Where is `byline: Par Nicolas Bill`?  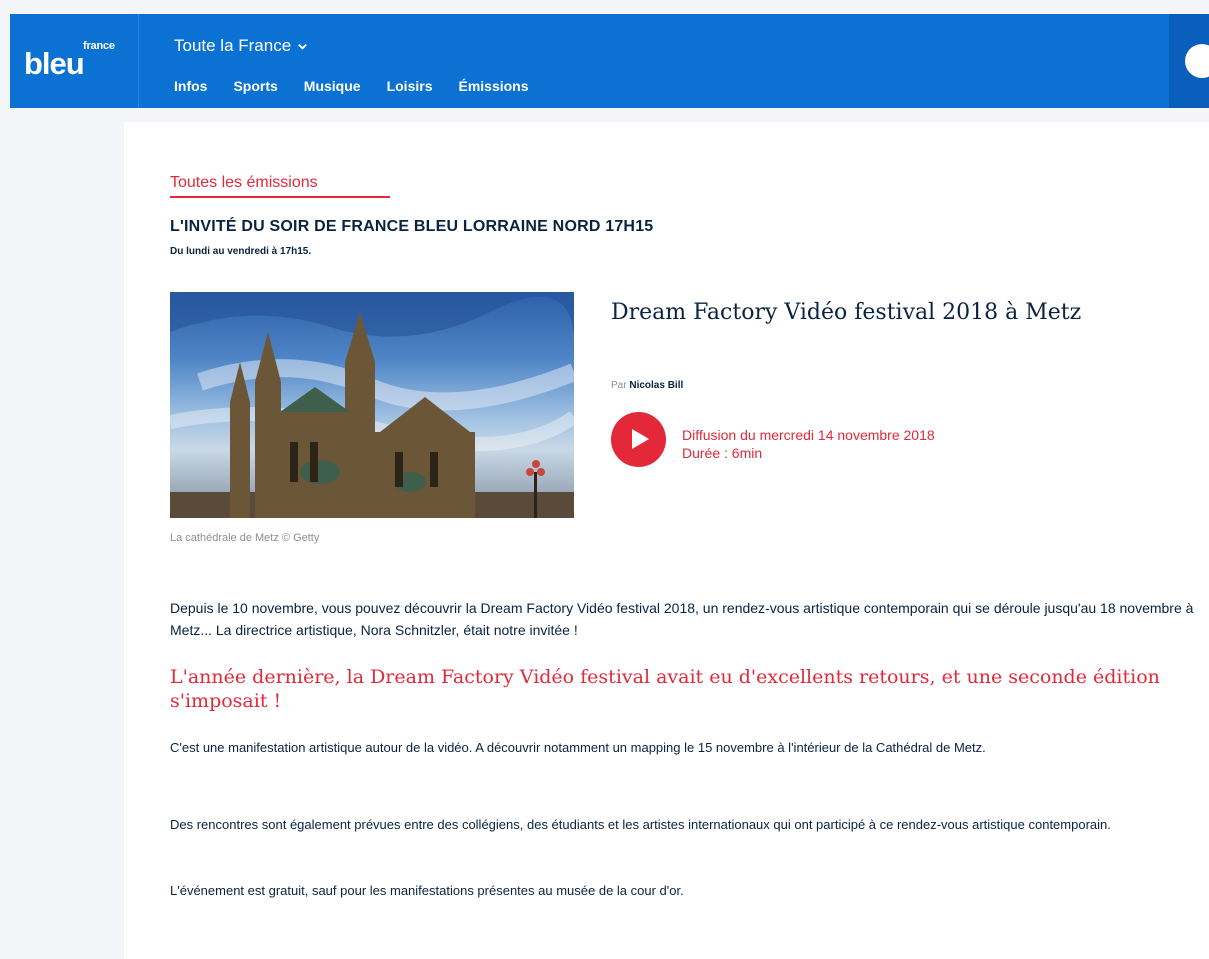
byline: Par Nicolas Bill is located at coordinates (647, 385).